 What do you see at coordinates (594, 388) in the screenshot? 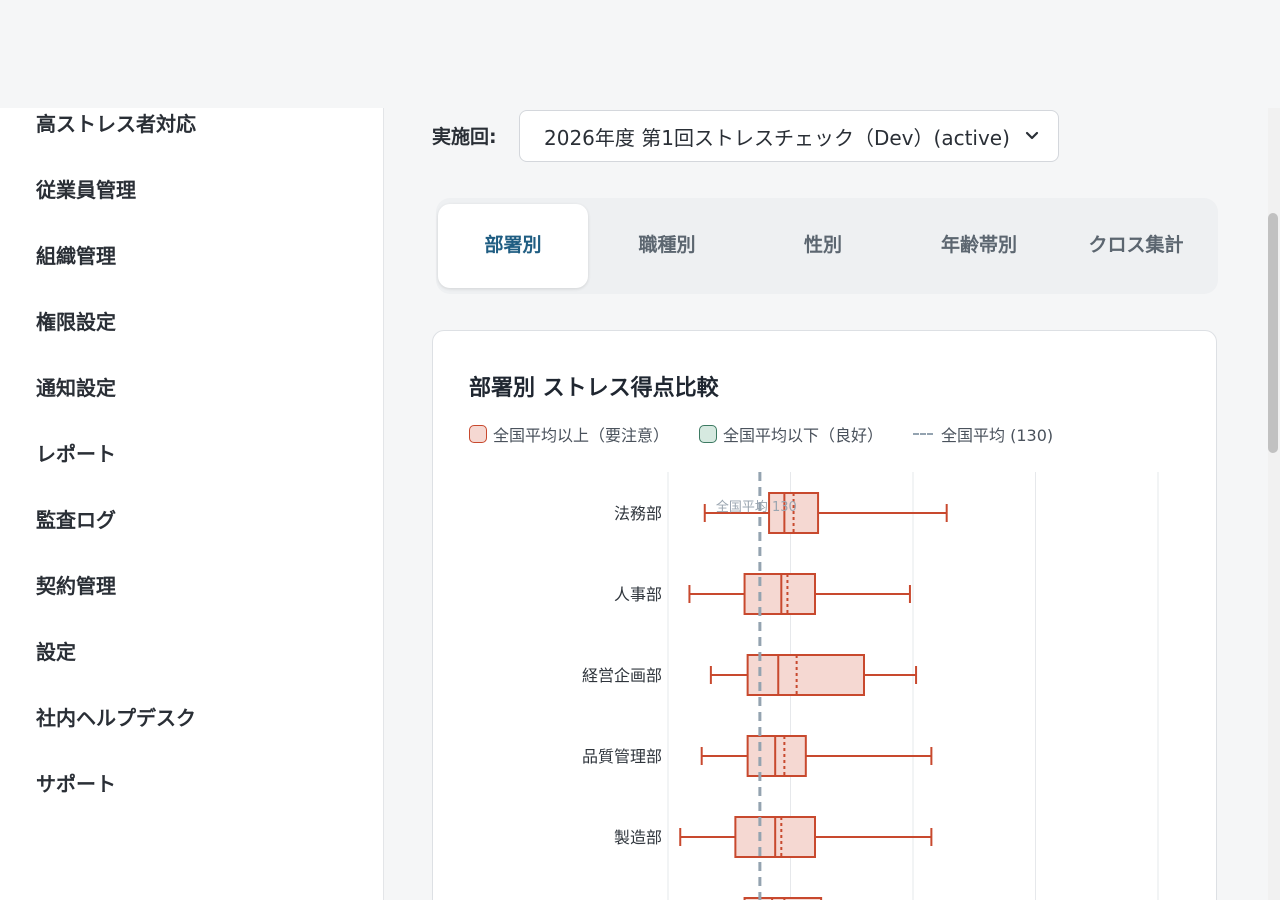
I see `chart-title: 部署別 ストレス得点比較` at bounding box center [594, 388].